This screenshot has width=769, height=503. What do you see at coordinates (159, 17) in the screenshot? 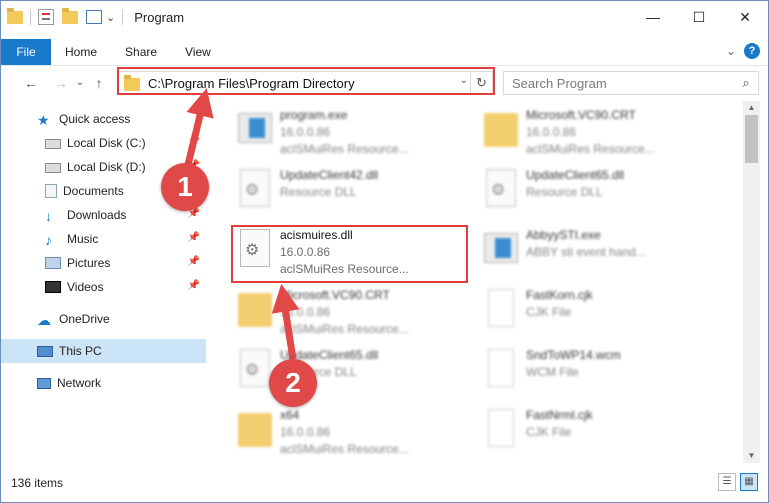
I see `window-title: Program` at bounding box center [159, 17].